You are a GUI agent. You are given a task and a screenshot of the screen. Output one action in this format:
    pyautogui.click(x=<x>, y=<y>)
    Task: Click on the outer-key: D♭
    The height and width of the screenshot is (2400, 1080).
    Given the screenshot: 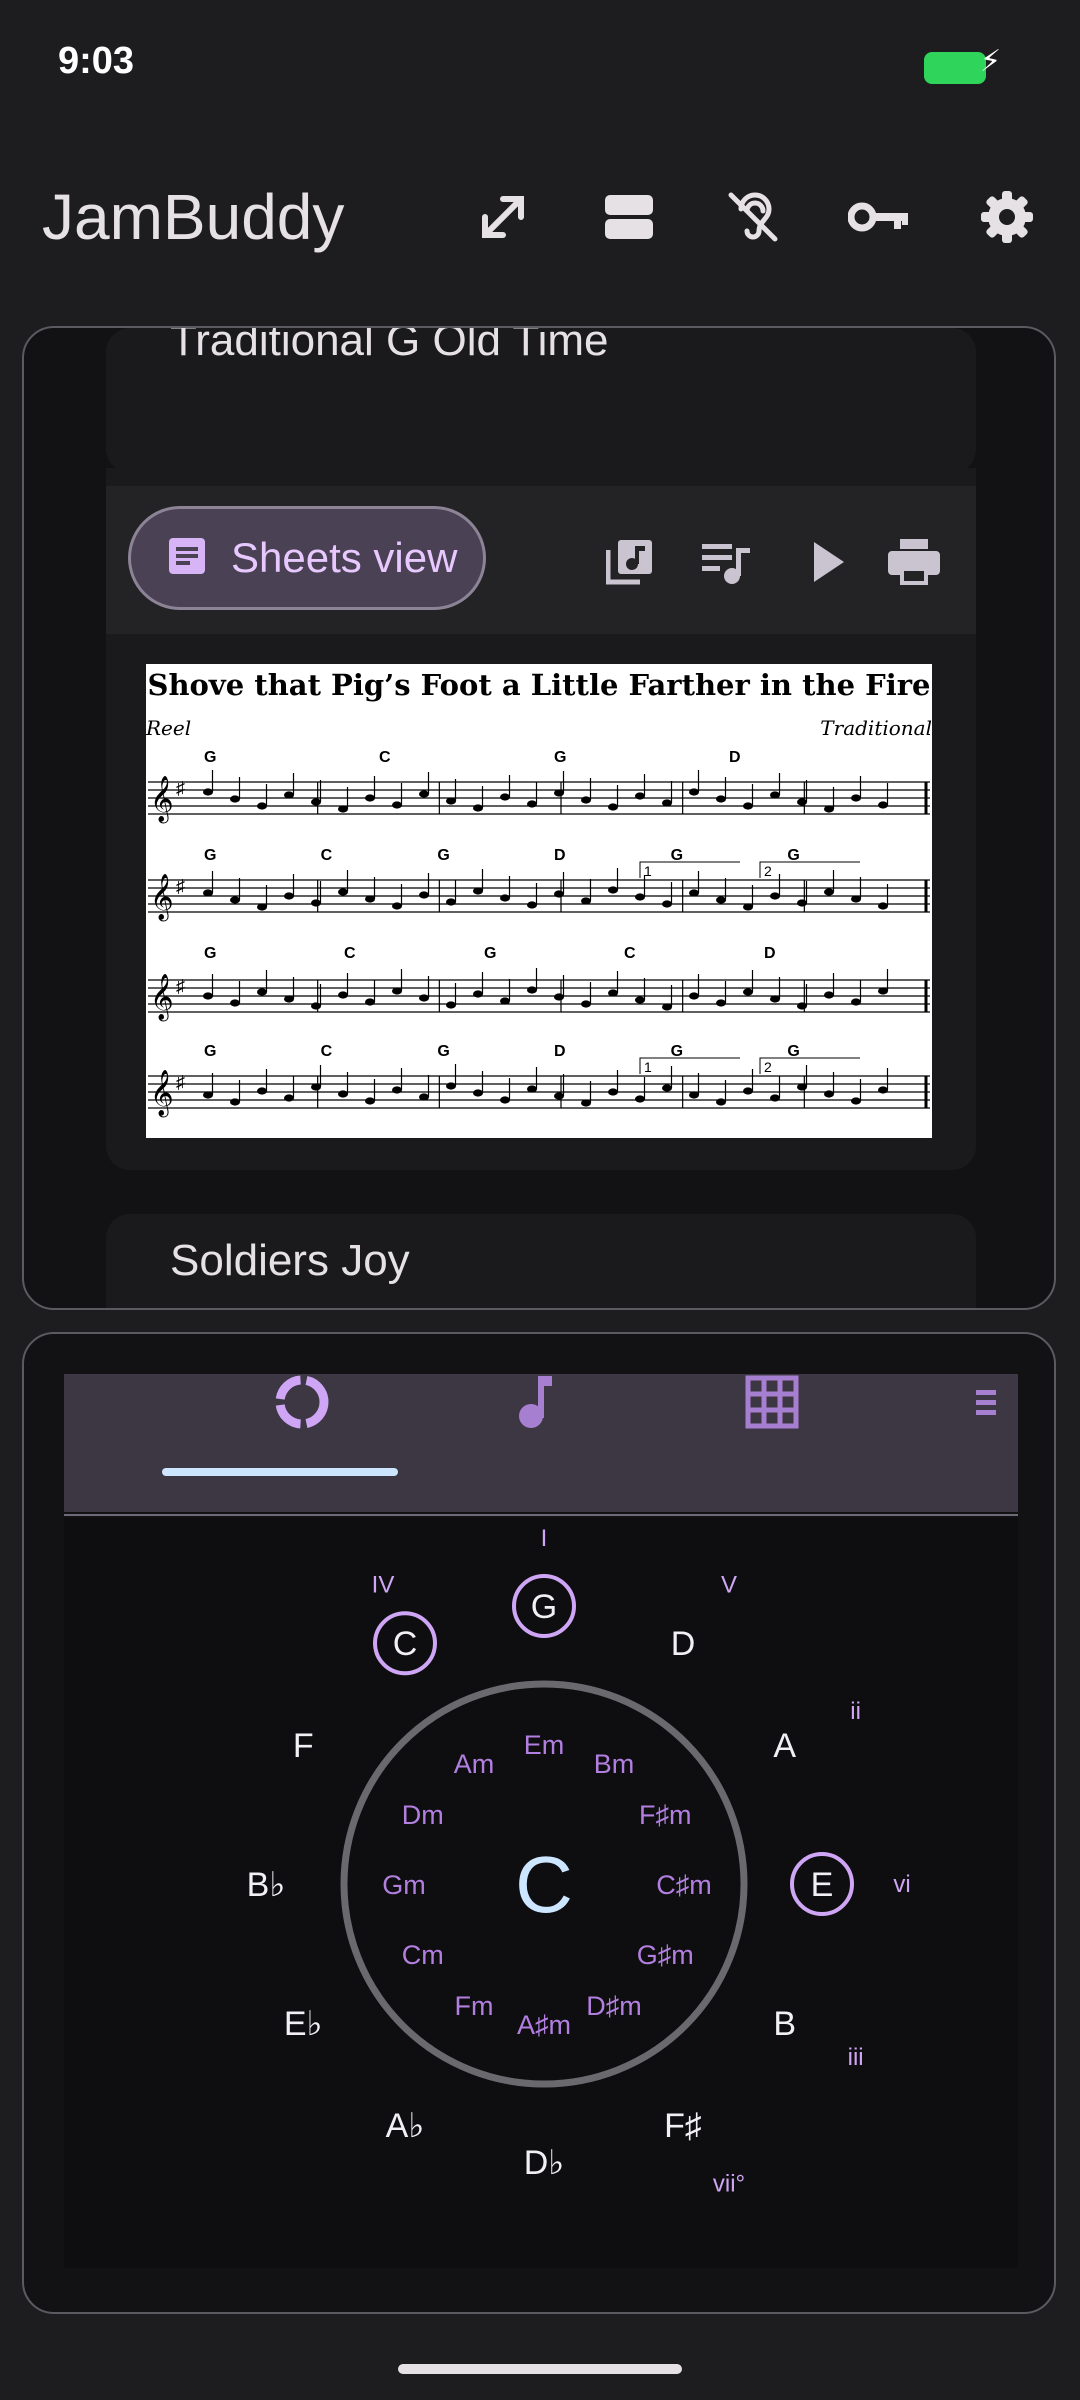 What is the action you would take?
    pyautogui.click(x=544, y=2163)
    